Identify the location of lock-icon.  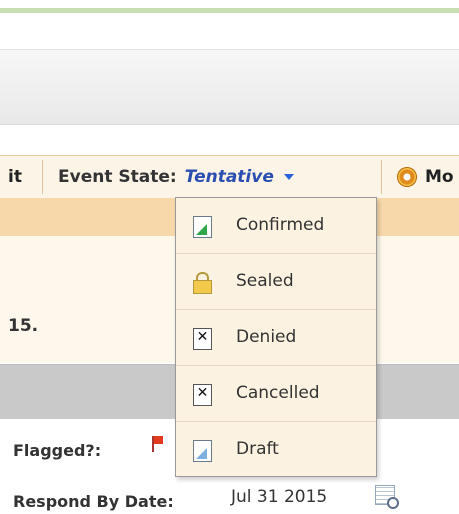
(202, 283).